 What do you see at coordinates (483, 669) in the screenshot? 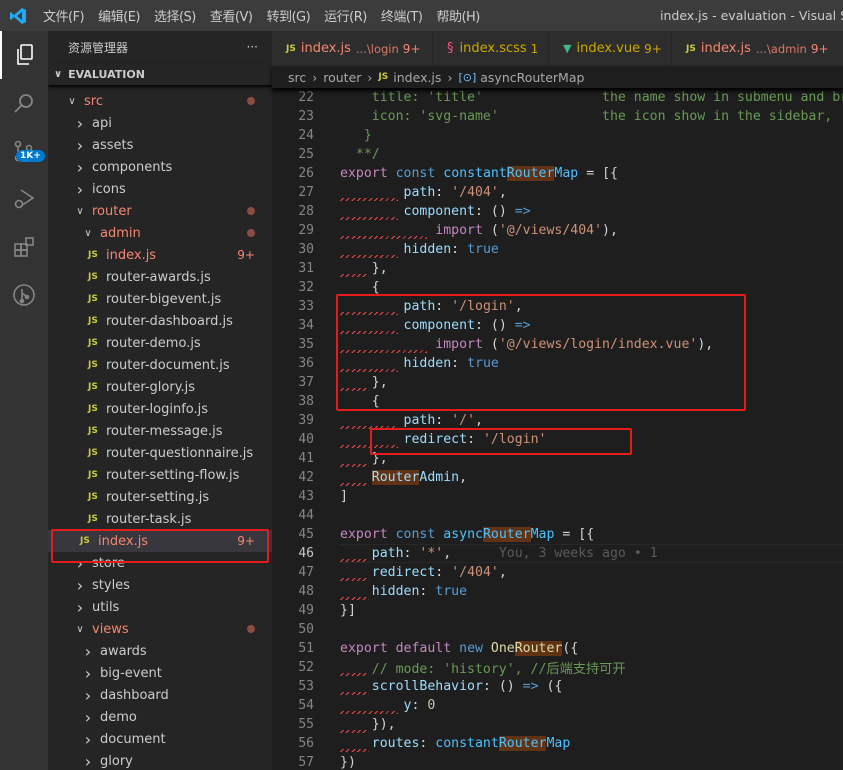
I see `code-text: // mode: 'history', //后端支持可开` at bounding box center [483, 669].